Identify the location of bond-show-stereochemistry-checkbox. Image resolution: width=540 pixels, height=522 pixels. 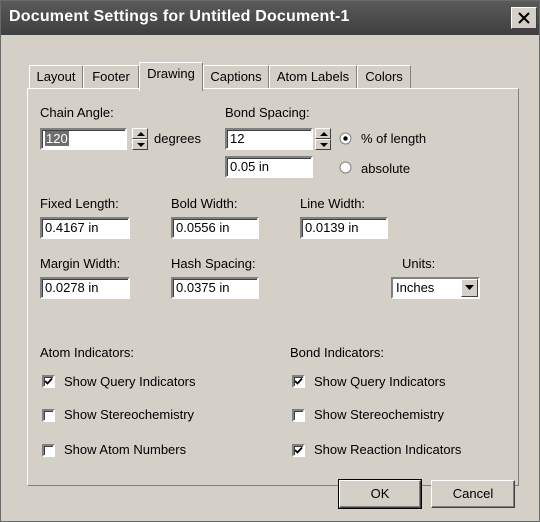
(298, 415).